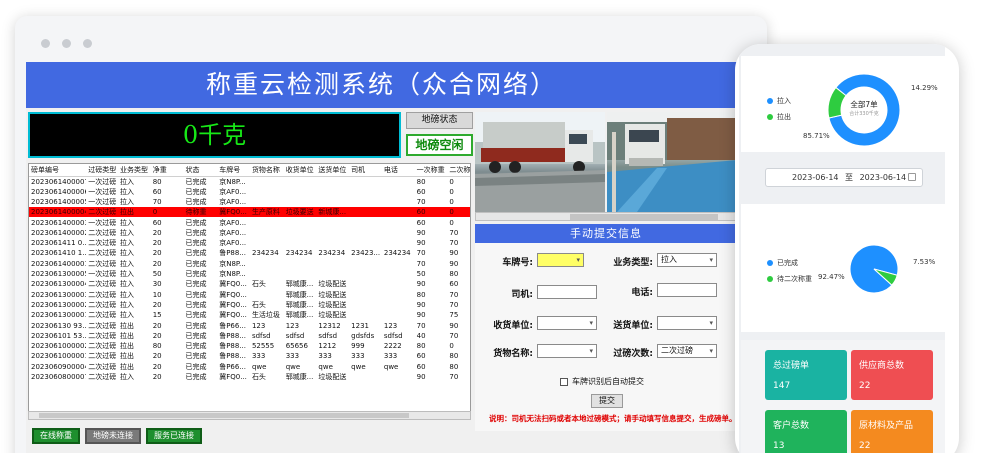 Image resolution: width=981 pixels, height=453 pixels. I want to click on table-cell: 2023060900004, so click(59, 366).